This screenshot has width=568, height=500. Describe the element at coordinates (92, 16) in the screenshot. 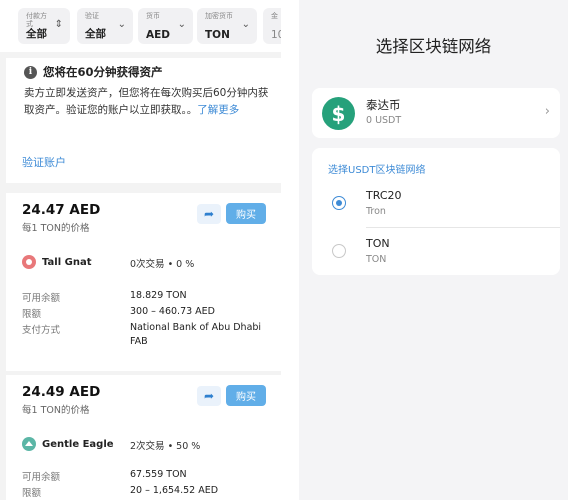

I see `filter-label: 验证` at that location.